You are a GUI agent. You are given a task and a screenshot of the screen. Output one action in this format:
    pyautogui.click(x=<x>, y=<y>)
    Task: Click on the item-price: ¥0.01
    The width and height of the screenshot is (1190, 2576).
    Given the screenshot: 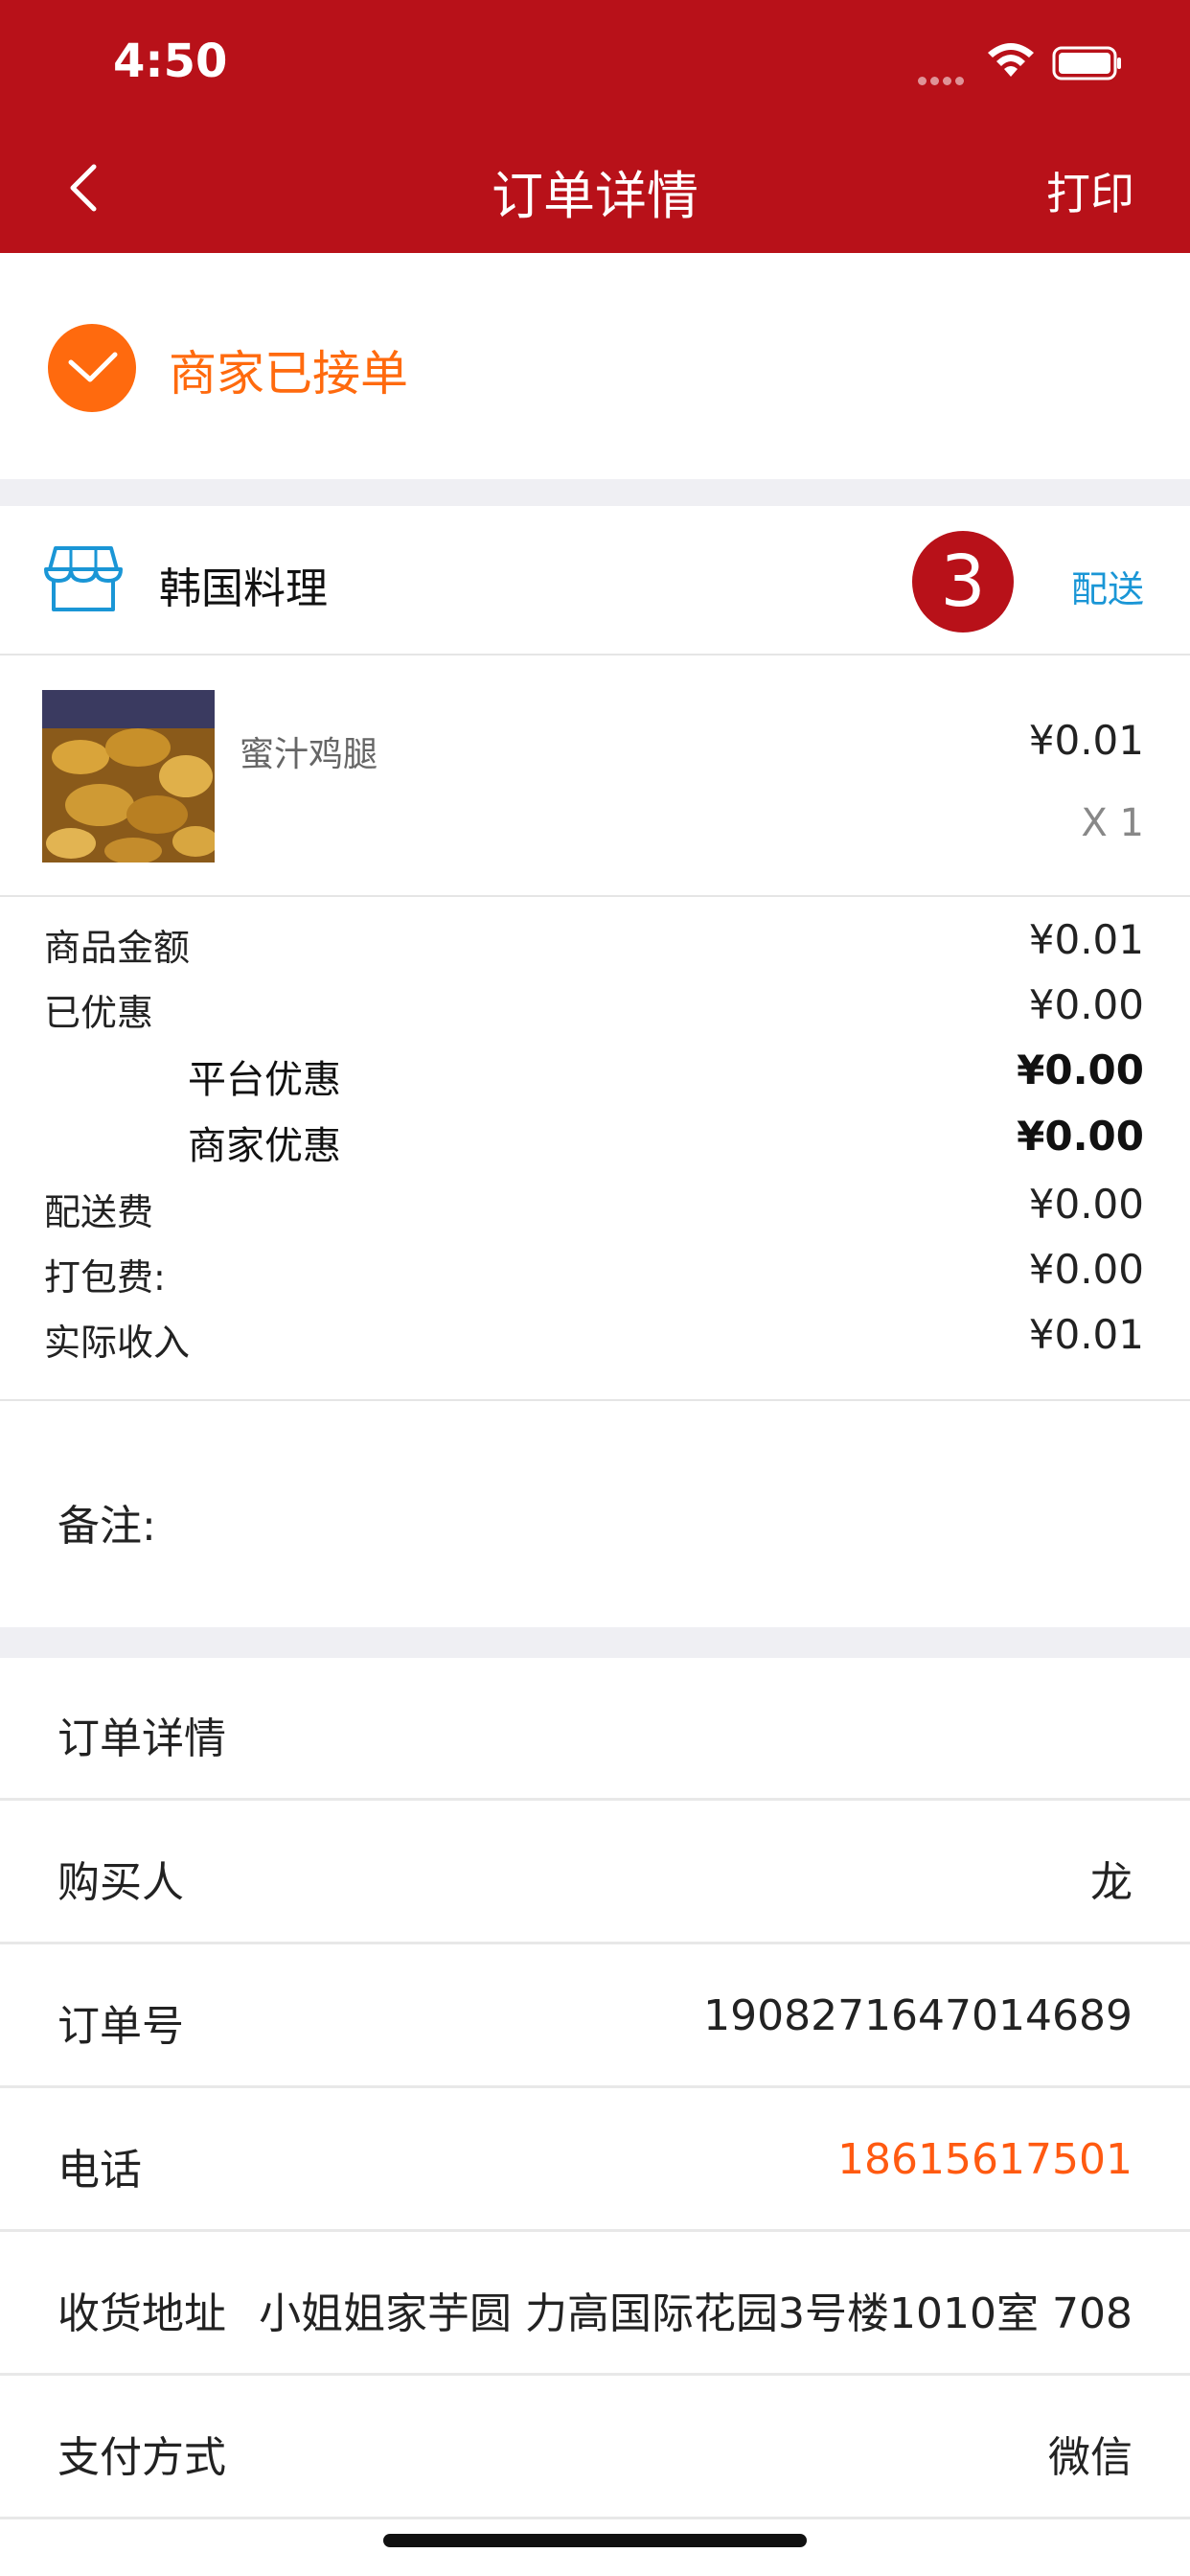 What is the action you would take?
    pyautogui.click(x=1086, y=740)
    